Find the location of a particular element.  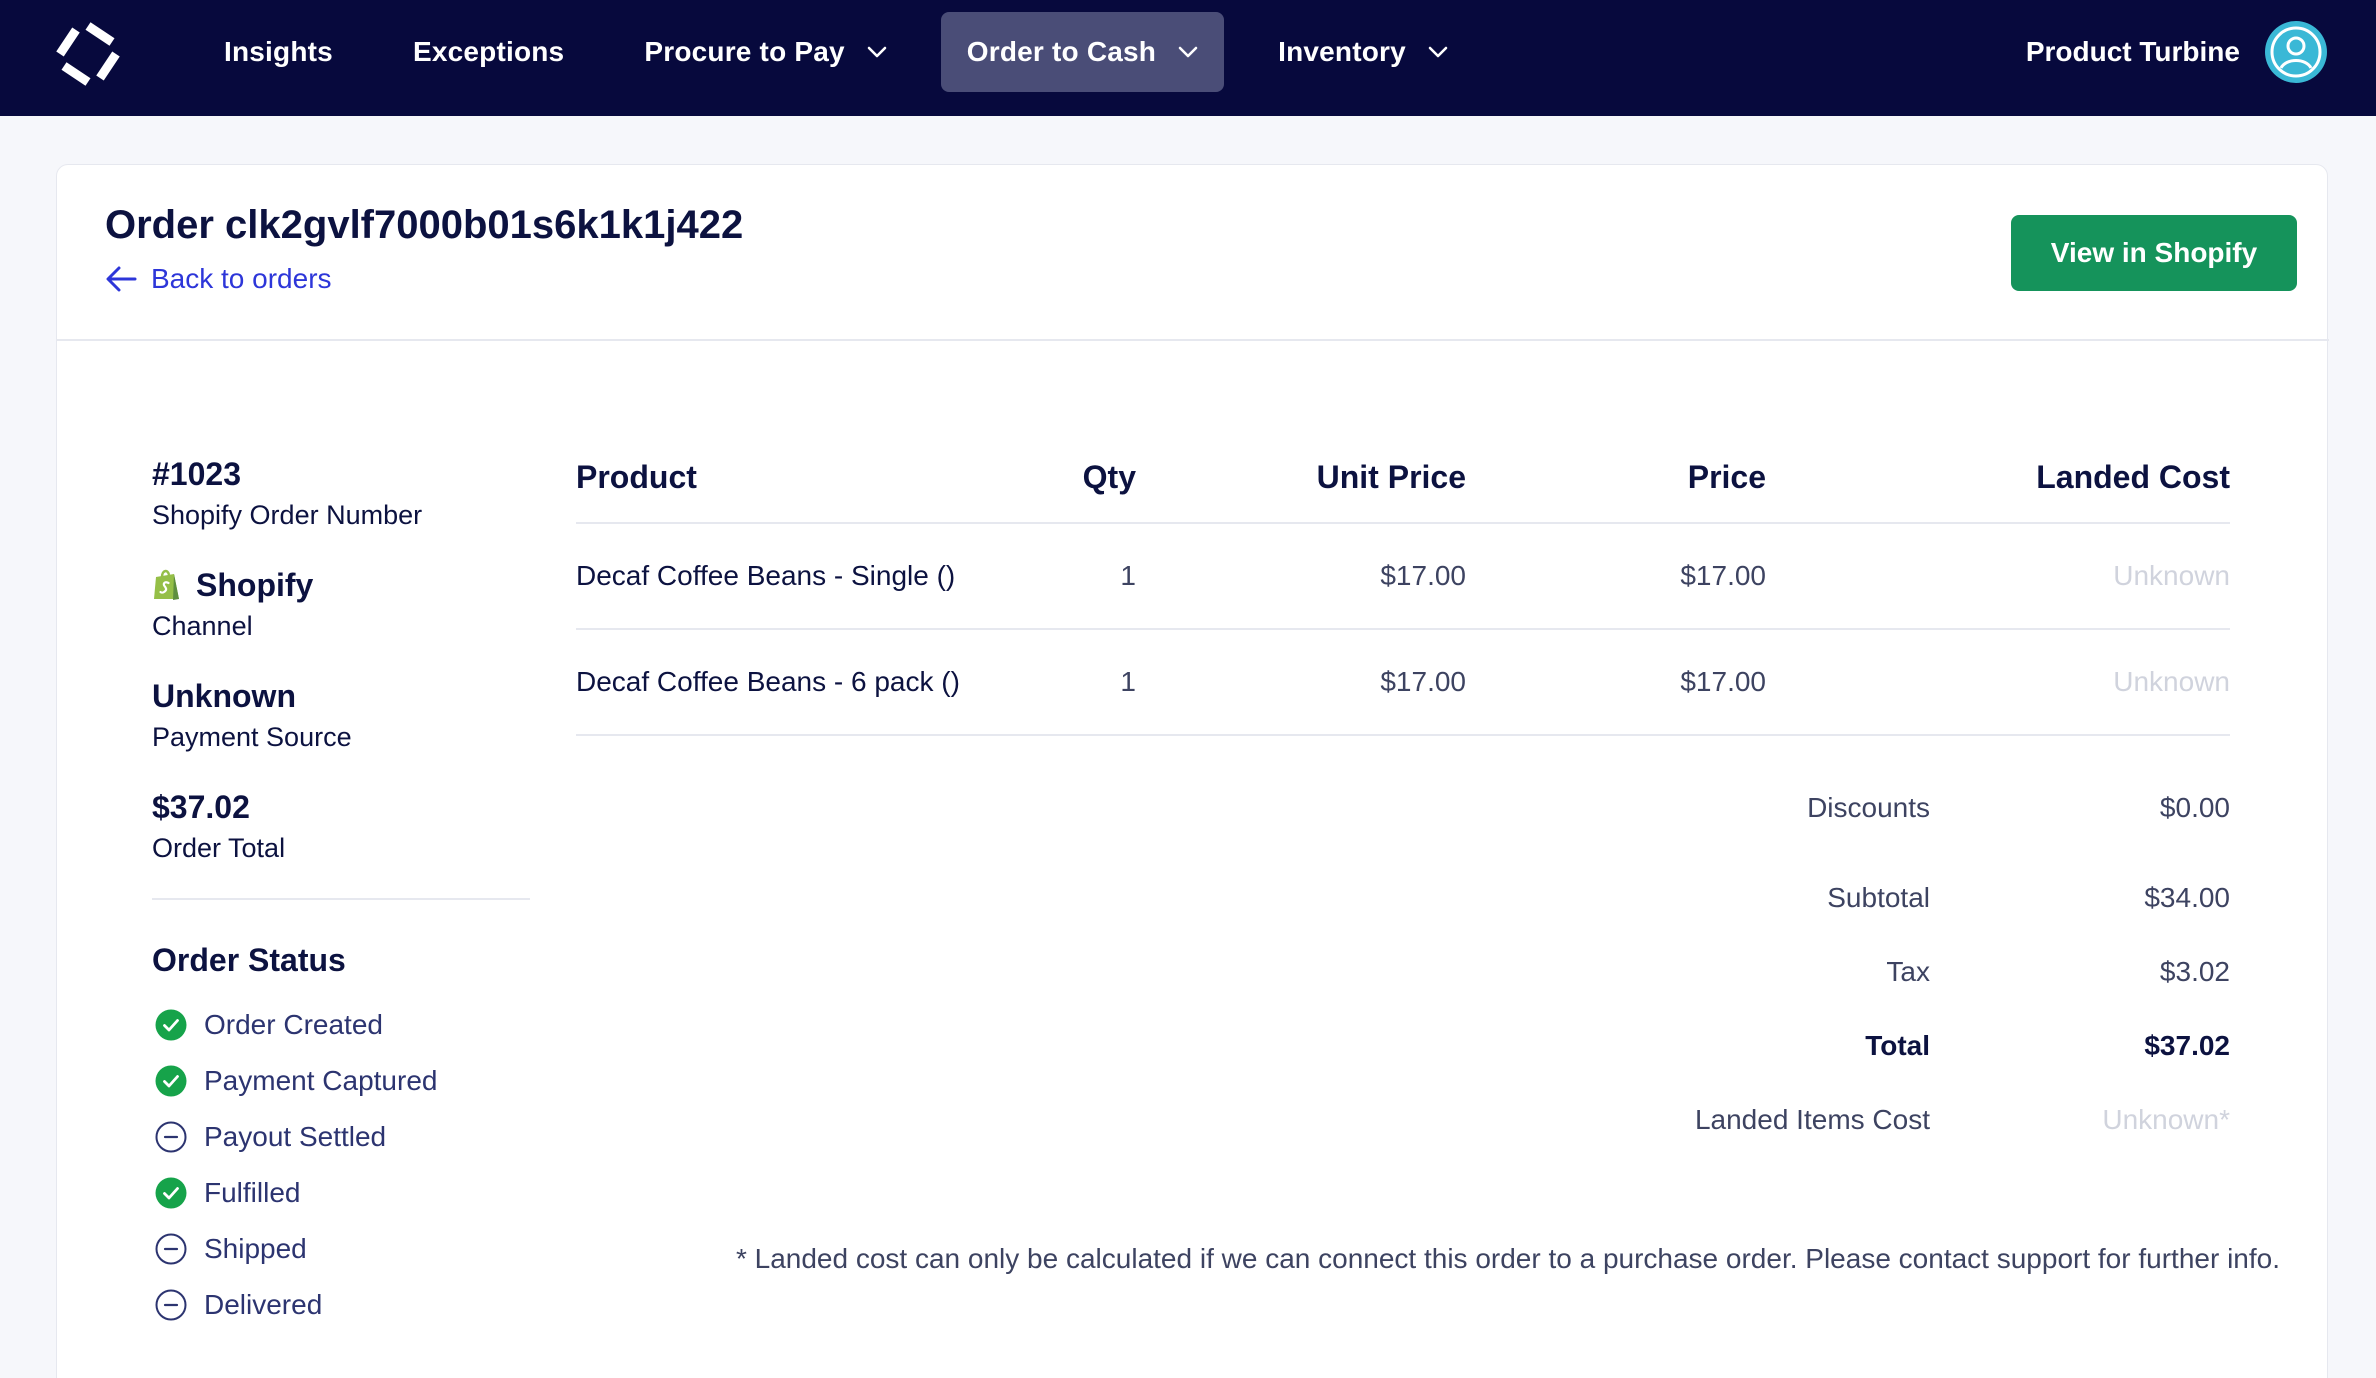

order-number: #1023 is located at coordinates (196, 473).